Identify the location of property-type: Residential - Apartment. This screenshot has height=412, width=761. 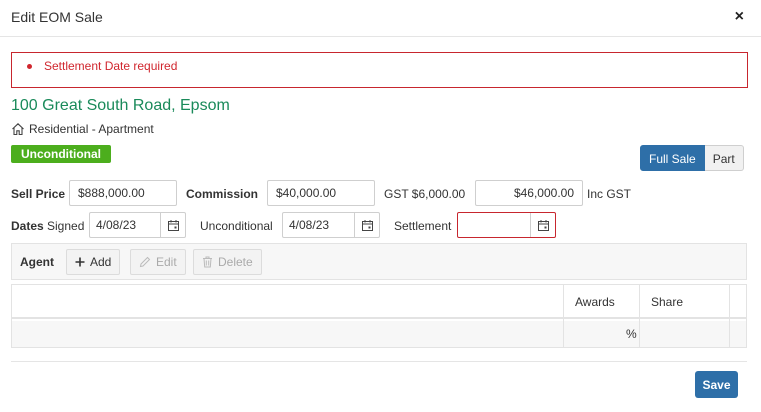
(82, 129).